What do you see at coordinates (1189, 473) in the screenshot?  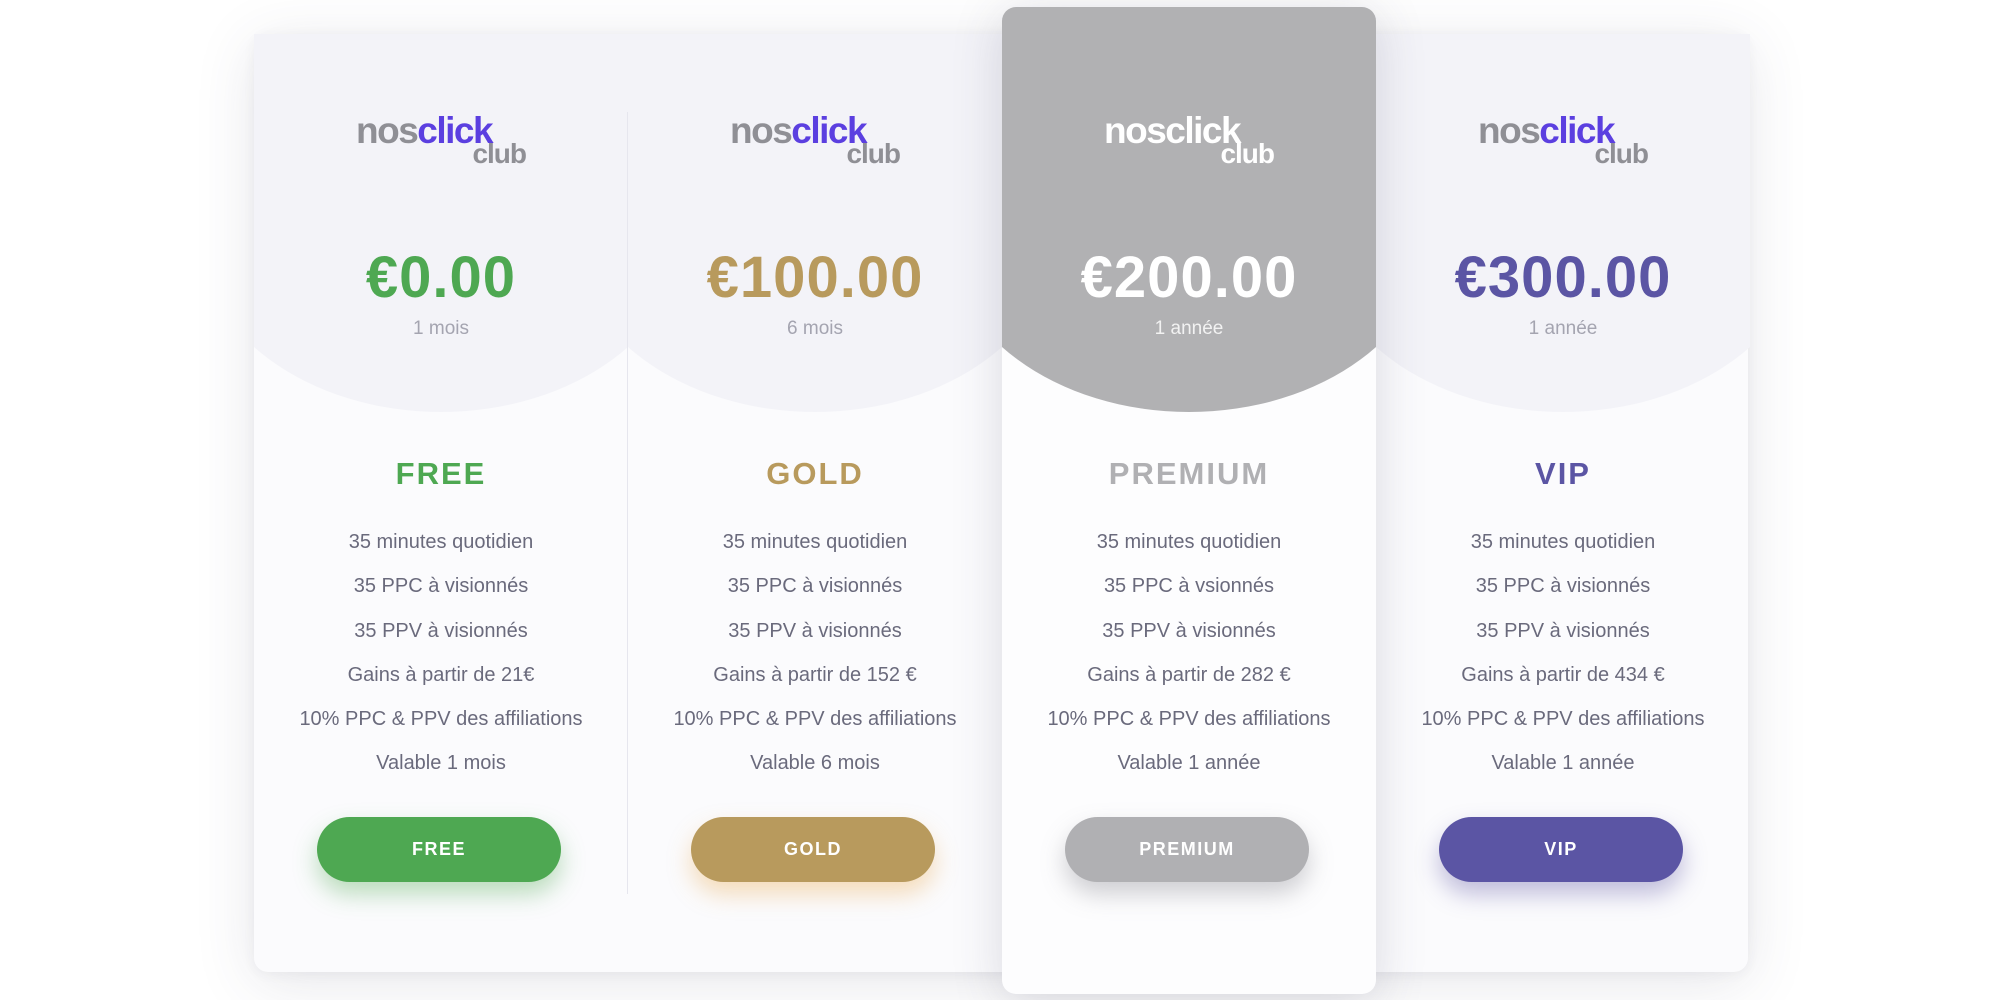 I see `plan-name: PREMIUM` at bounding box center [1189, 473].